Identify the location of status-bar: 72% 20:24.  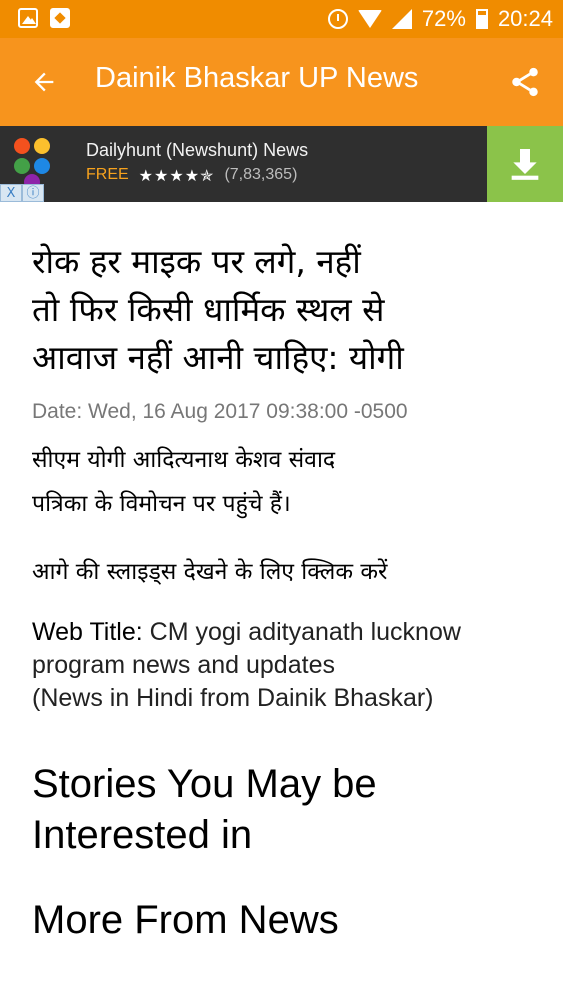
(281, 19).